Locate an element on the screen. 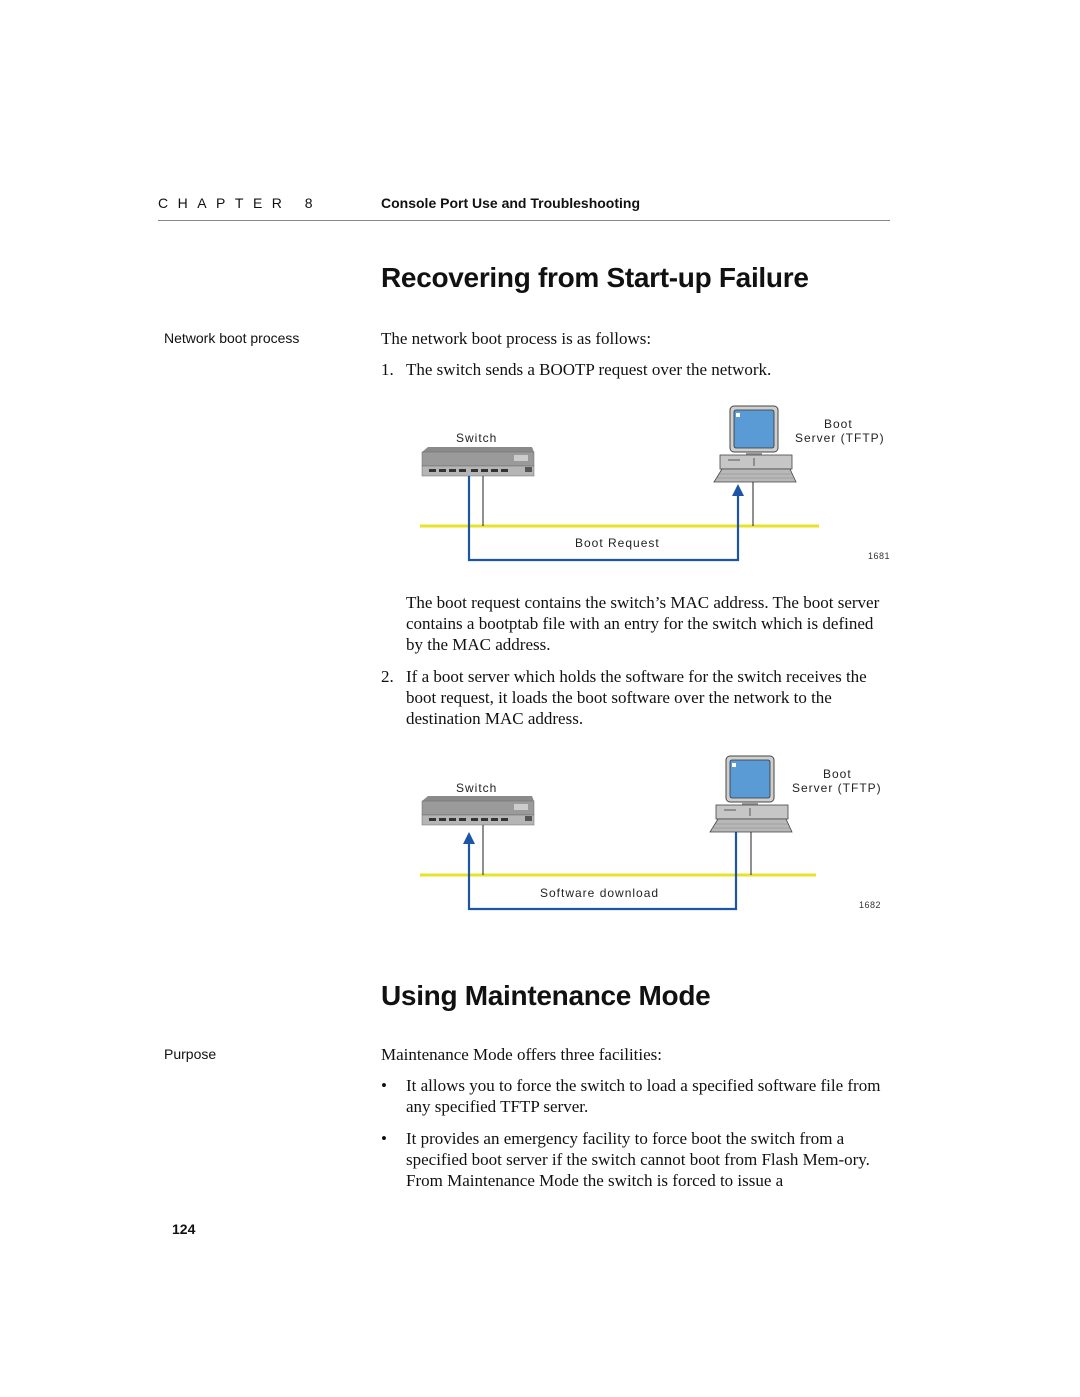  figure-number: 1682 is located at coordinates (870, 905).